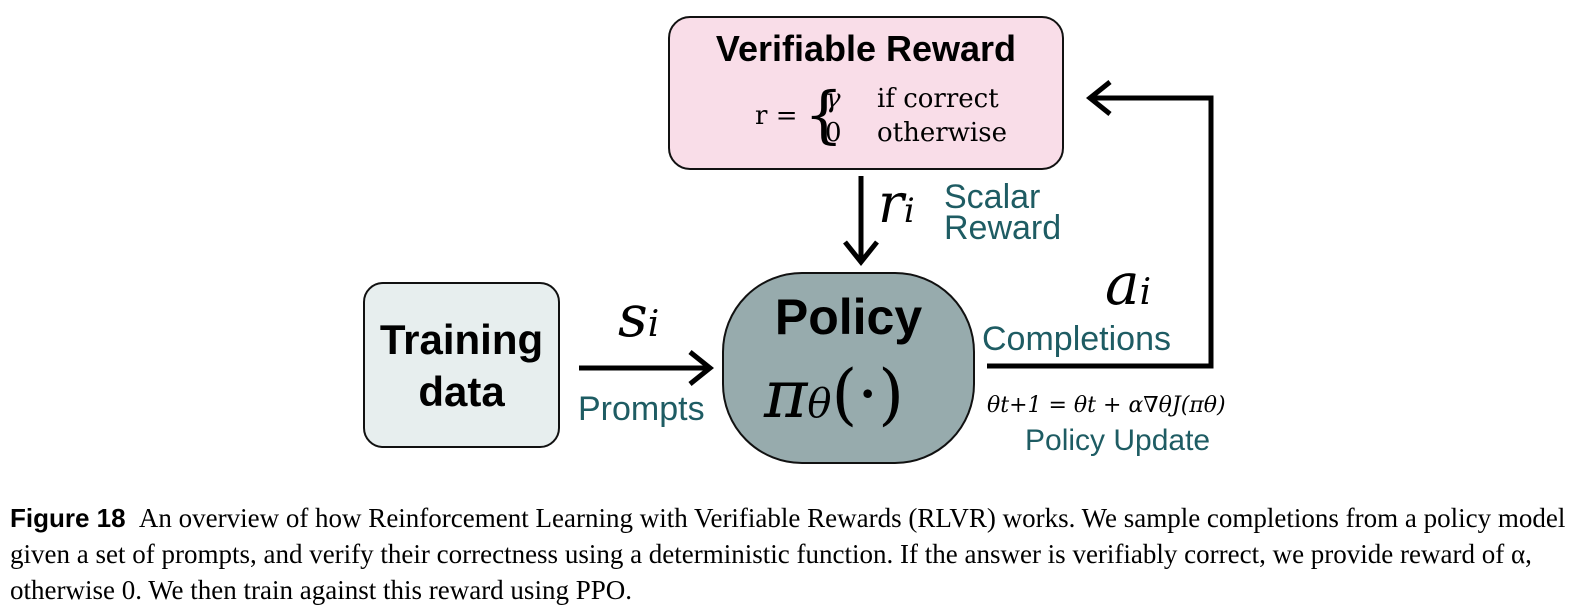  I want to click on reward-case2-condition: otherwise, so click(942, 133).